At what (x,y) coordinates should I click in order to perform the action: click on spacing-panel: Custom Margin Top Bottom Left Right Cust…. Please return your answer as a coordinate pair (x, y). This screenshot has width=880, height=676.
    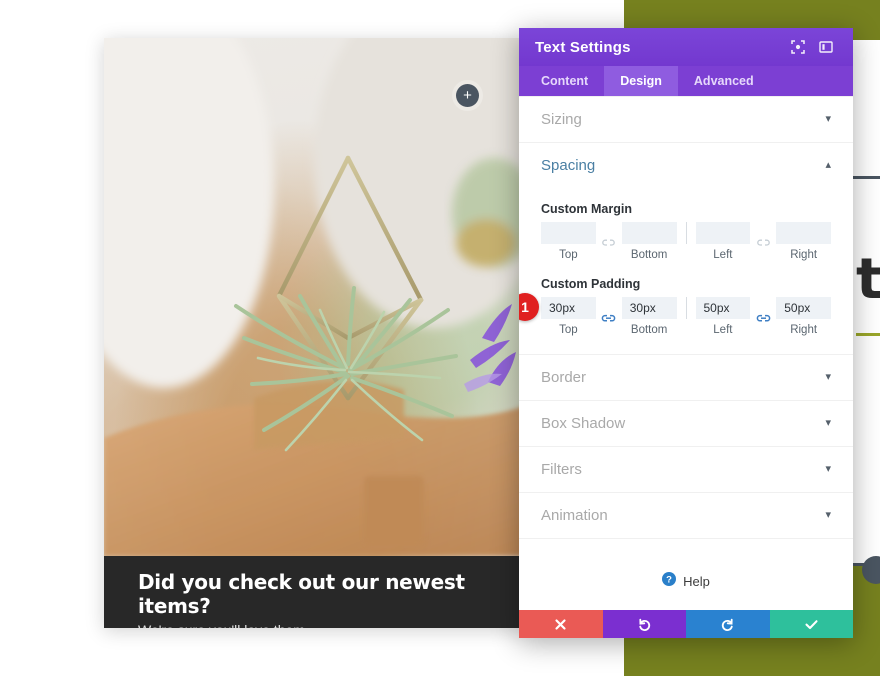
    Looking at the image, I should click on (686, 271).